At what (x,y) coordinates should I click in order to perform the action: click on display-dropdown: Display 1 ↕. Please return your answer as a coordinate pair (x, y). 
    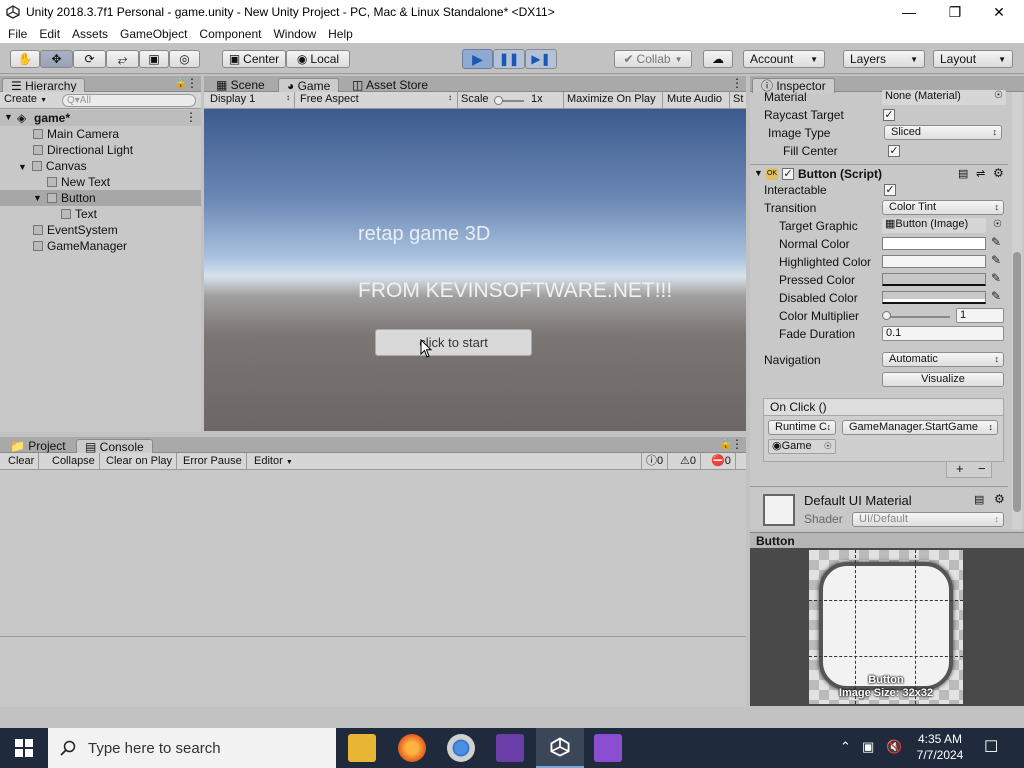
    Looking at the image, I should click on (251, 99).